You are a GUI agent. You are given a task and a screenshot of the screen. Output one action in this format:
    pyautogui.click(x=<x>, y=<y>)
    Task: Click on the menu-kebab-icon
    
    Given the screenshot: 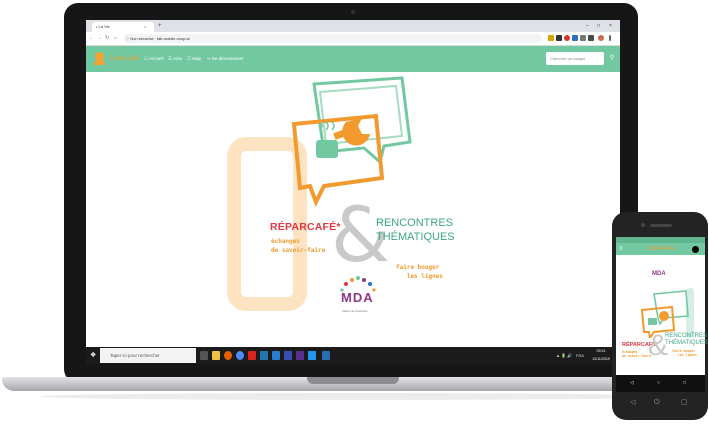 What is the action you would take?
    pyautogui.click(x=610, y=38)
    